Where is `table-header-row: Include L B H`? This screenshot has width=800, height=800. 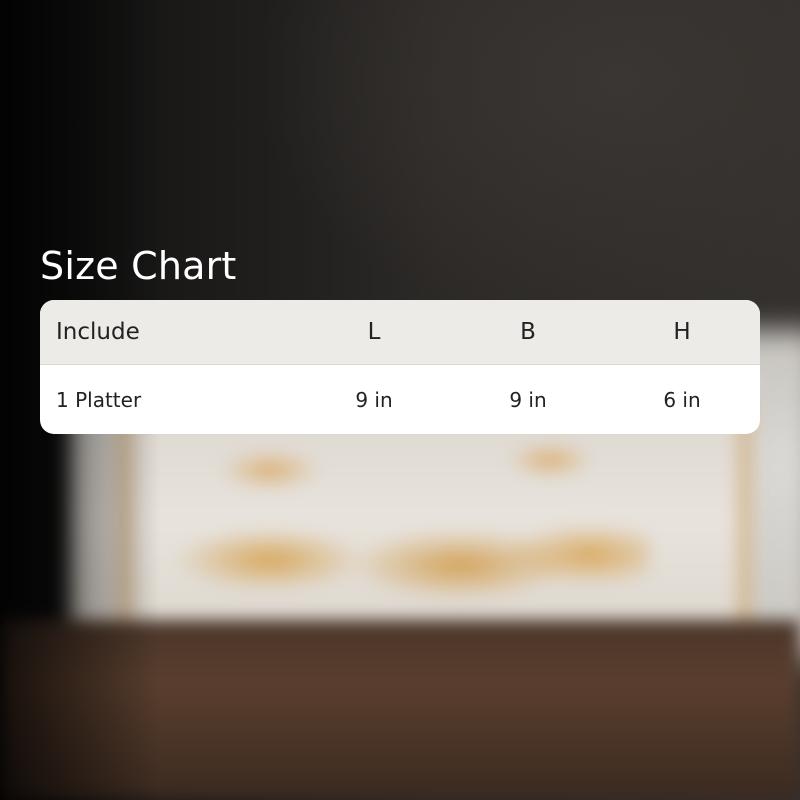 table-header-row: Include L B H is located at coordinates (400, 332).